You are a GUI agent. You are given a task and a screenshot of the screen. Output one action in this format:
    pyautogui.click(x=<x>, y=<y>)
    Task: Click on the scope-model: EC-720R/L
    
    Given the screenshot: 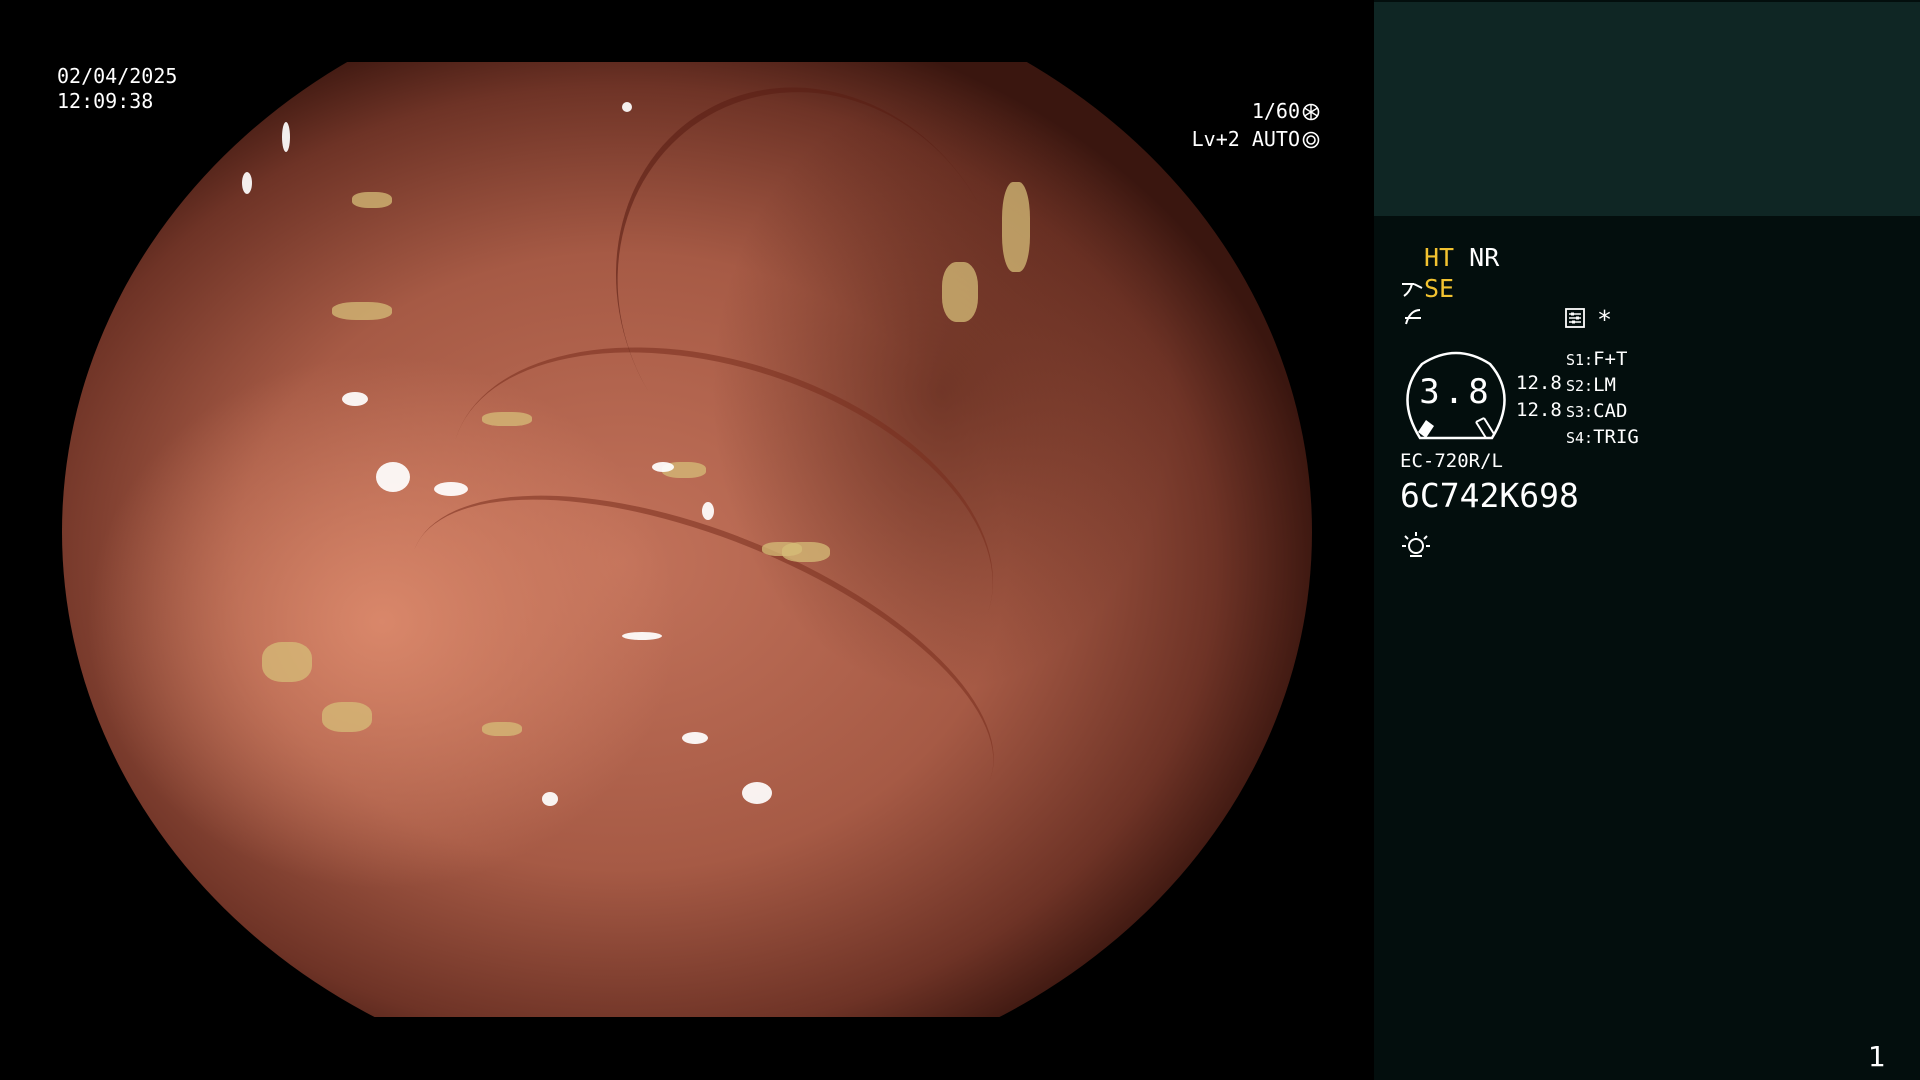 What is the action you would take?
    pyautogui.click(x=1451, y=461)
    